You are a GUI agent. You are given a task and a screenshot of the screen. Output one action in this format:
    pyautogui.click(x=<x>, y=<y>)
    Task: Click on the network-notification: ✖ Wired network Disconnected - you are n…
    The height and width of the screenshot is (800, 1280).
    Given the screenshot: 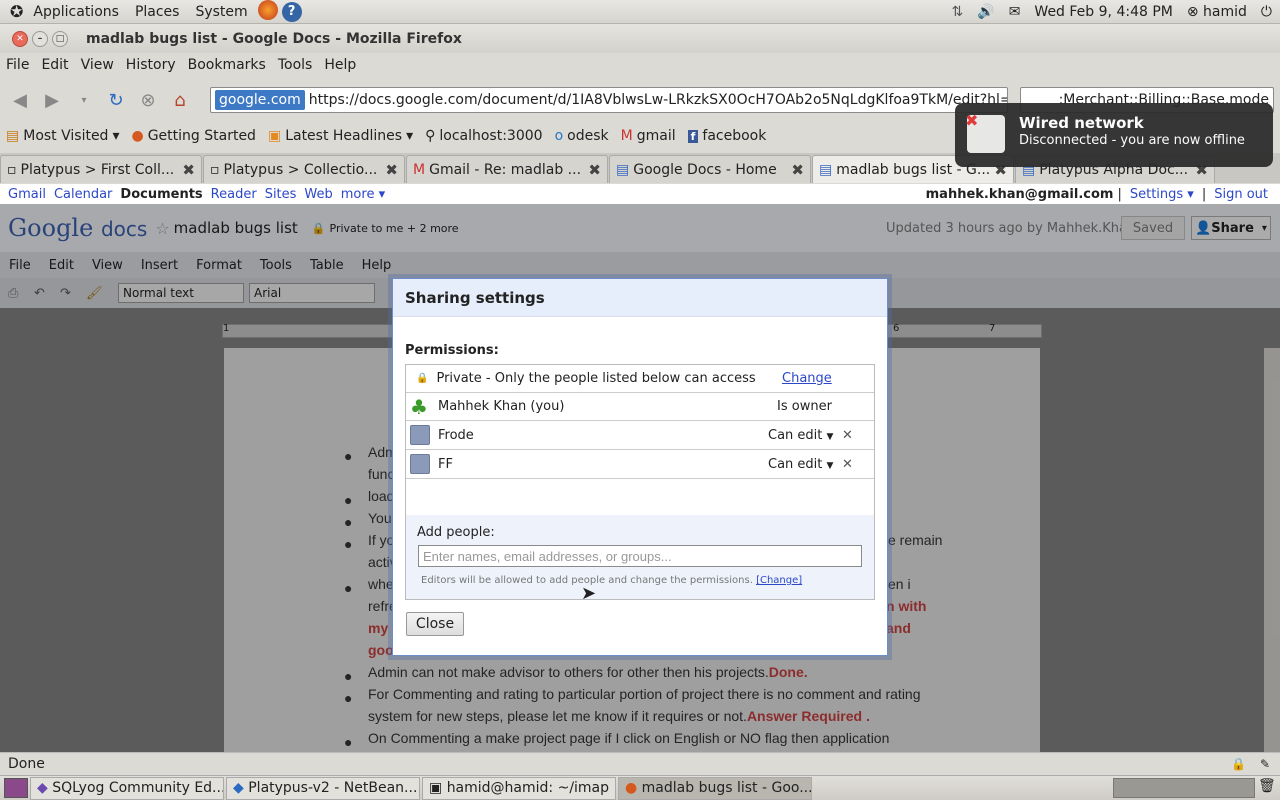 What is the action you would take?
    pyautogui.click(x=1114, y=135)
    